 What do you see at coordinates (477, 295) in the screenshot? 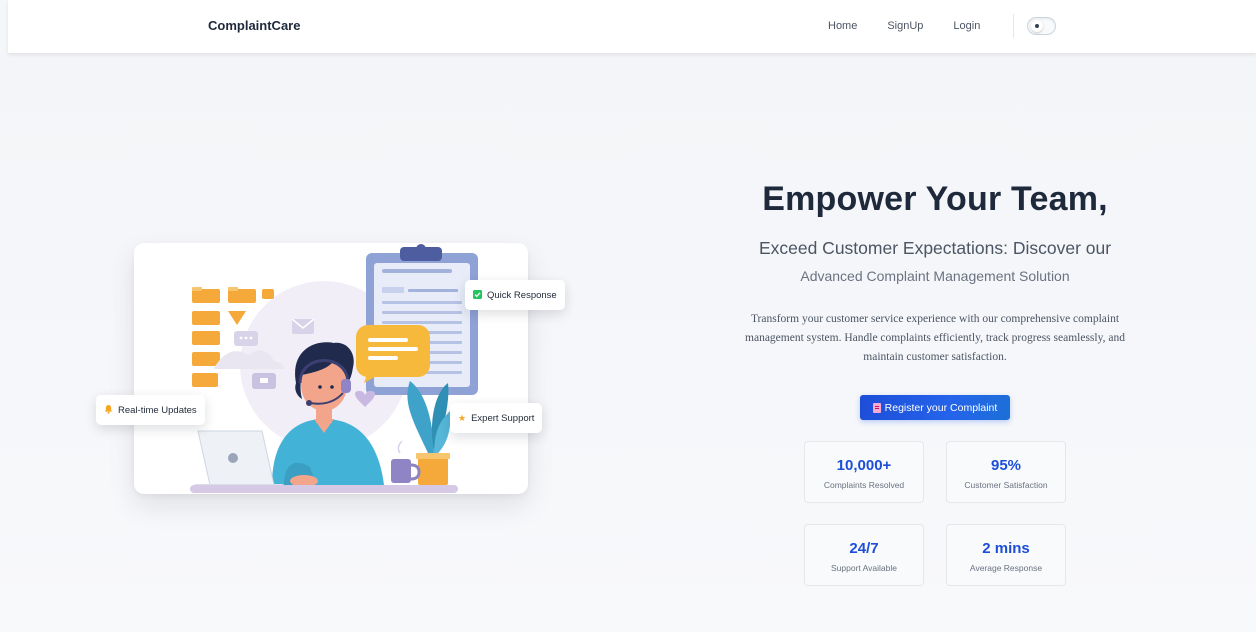
I see `check-icon` at bounding box center [477, 295].